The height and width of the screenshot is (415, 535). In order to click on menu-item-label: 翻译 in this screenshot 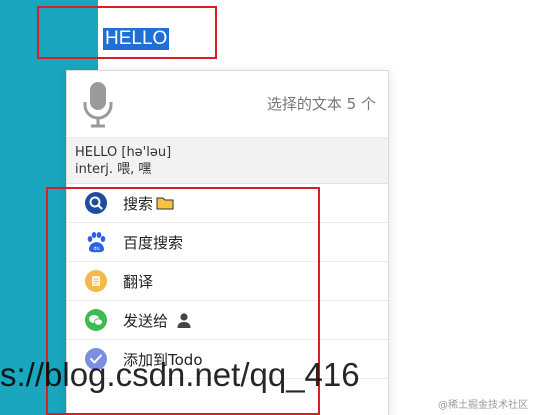, I will do `click(138, 281)`.